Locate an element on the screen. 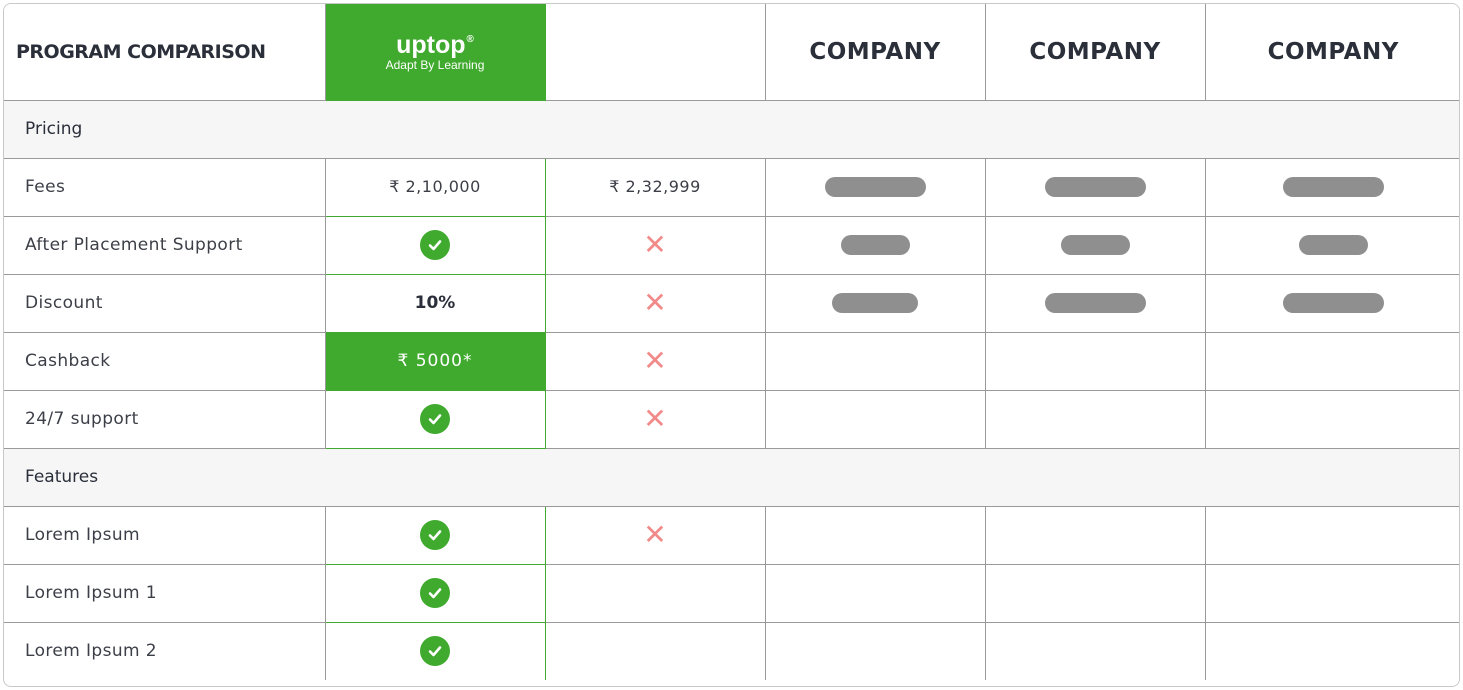  row-label: Cashback is located at coordinates (165, 361).